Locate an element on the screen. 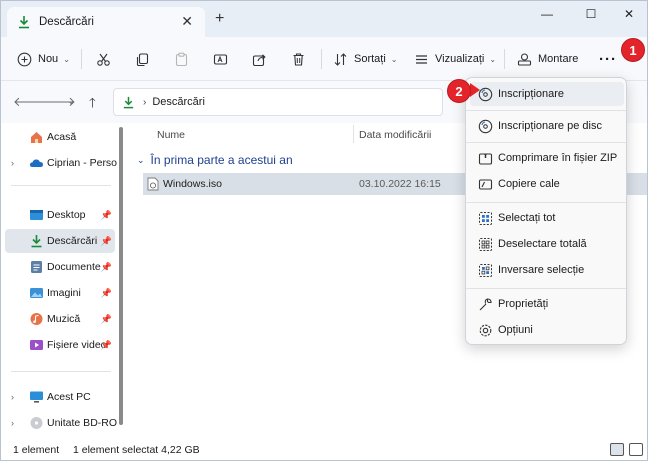  paste-button is located at coordinates (181, 59).